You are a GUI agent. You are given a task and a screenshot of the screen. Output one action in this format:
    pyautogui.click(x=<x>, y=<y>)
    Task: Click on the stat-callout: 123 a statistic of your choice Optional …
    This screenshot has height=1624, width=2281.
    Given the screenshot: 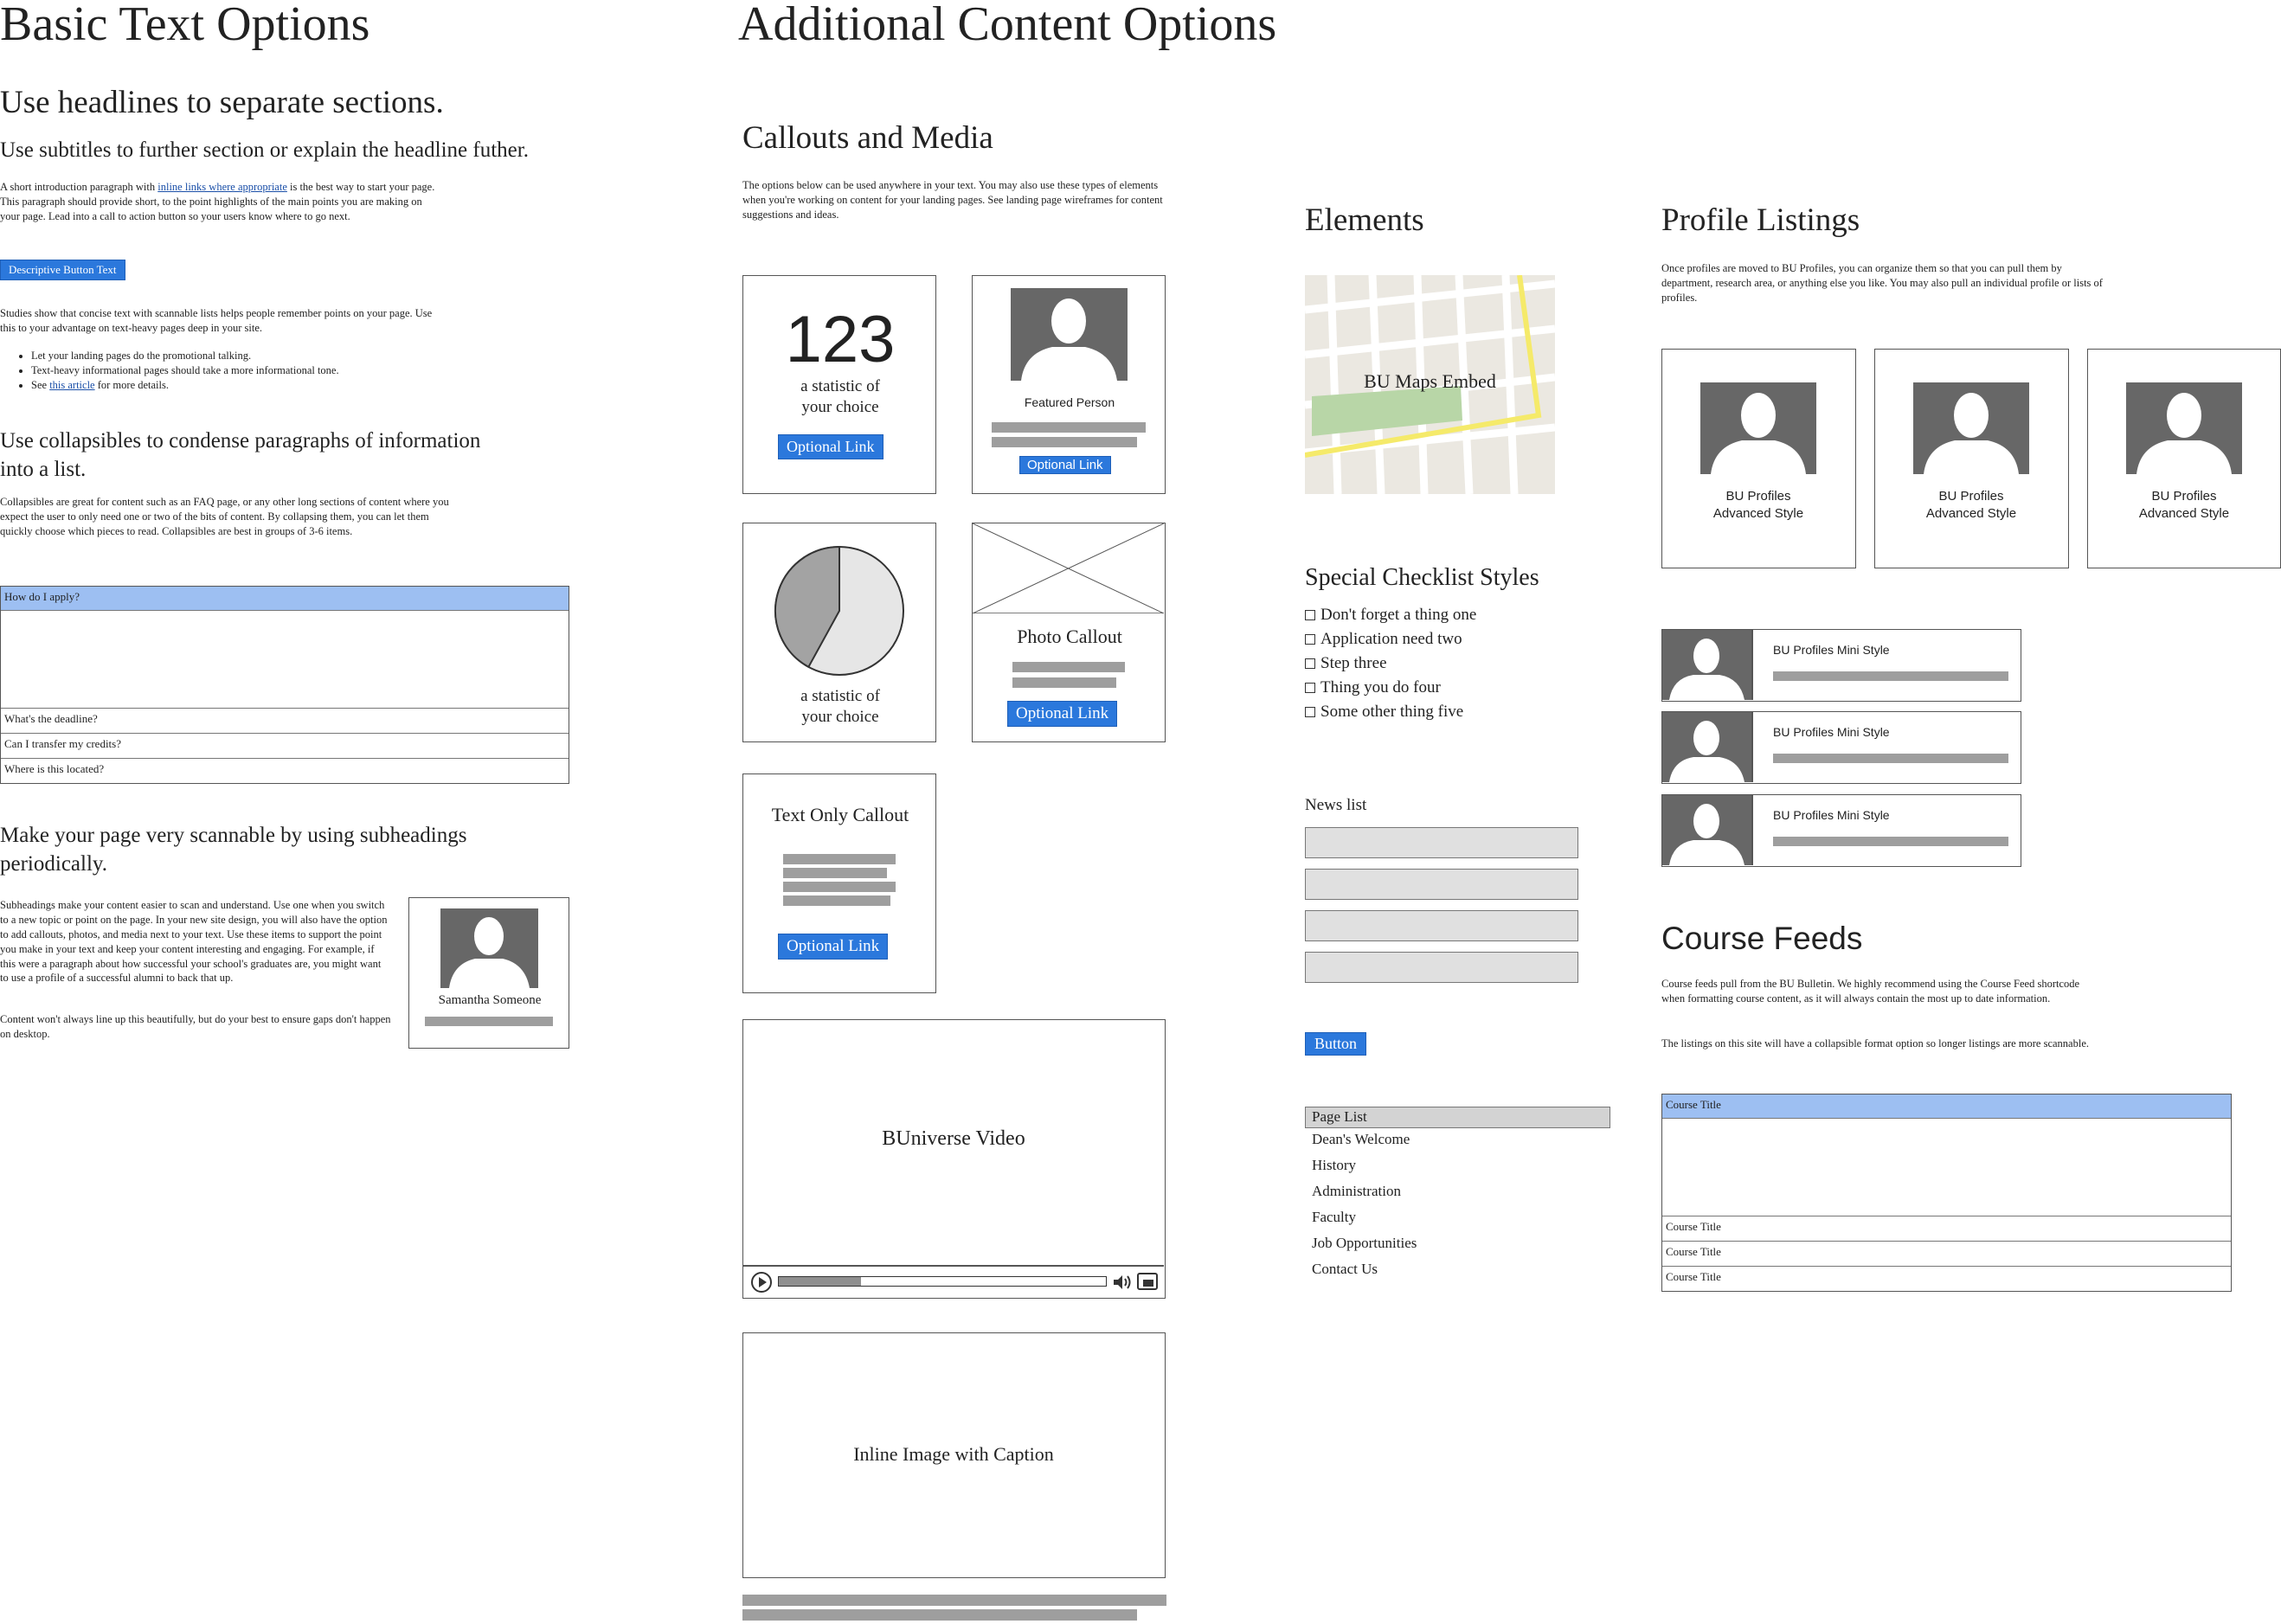 What is the action you would take?
    pyautogui.click(x=839, y=384)
    